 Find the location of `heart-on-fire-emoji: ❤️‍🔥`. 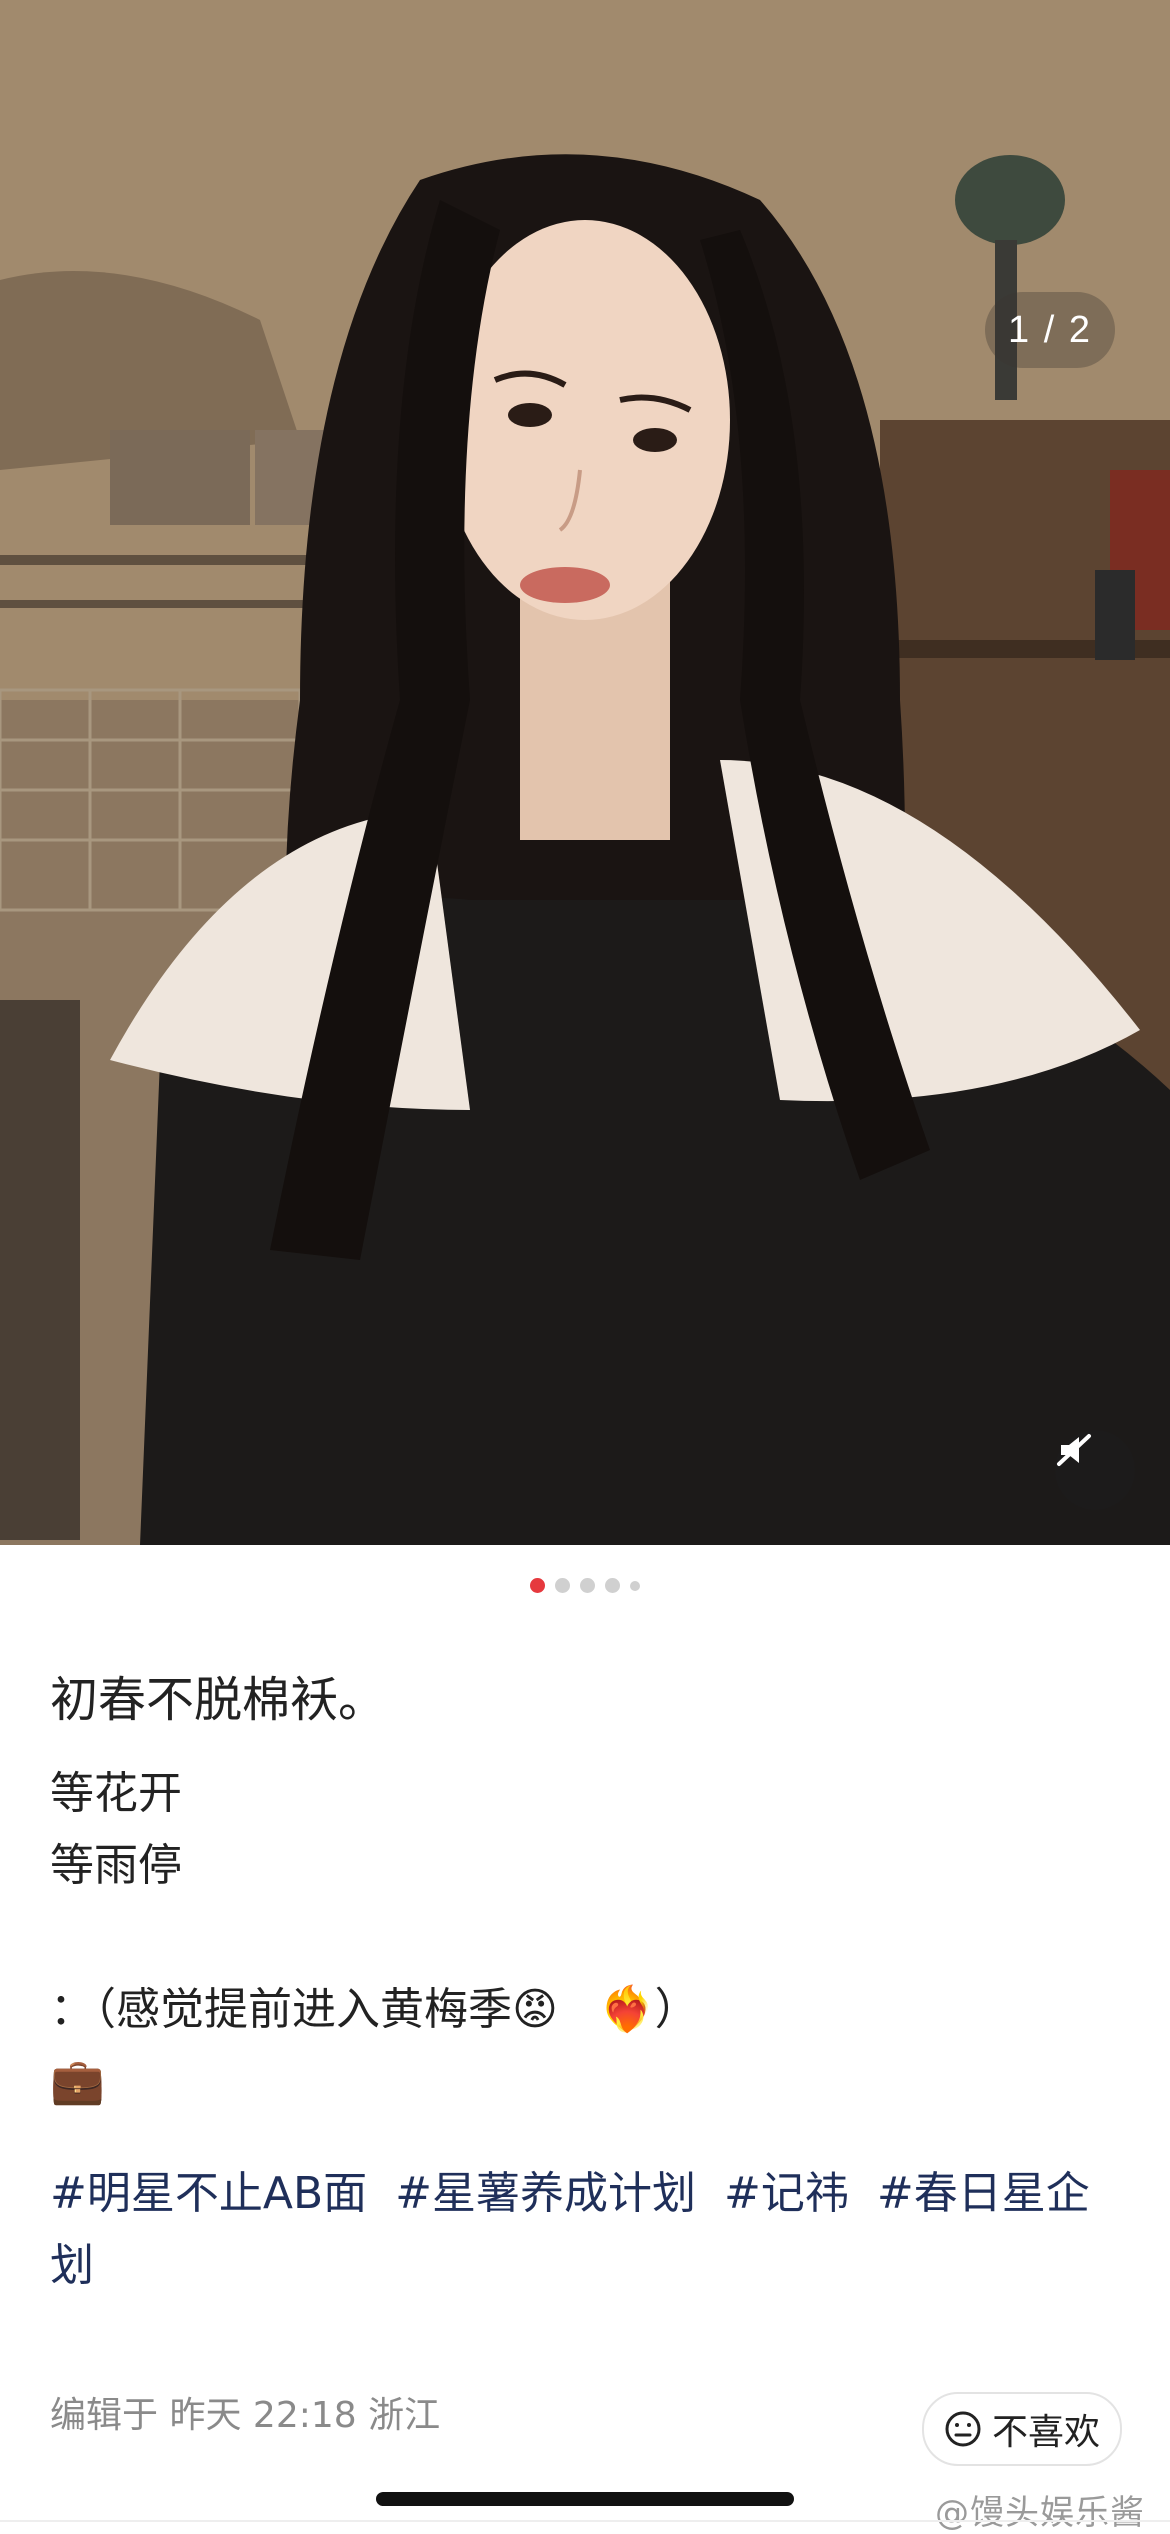

heart-on-fire-emoji: ❤️‍🔥 is located at coordinates (627, 2009).